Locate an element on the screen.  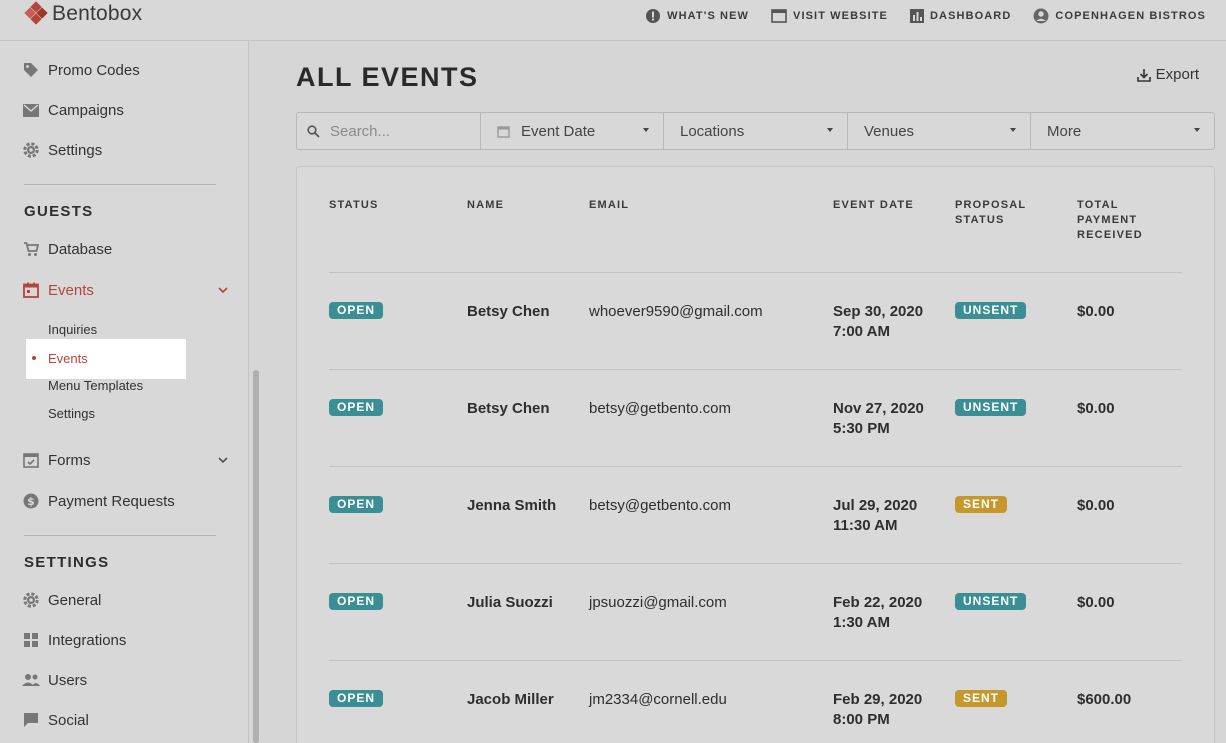
sidebar-item-campaigns: Campaigns is located at coordinates (73, 110).